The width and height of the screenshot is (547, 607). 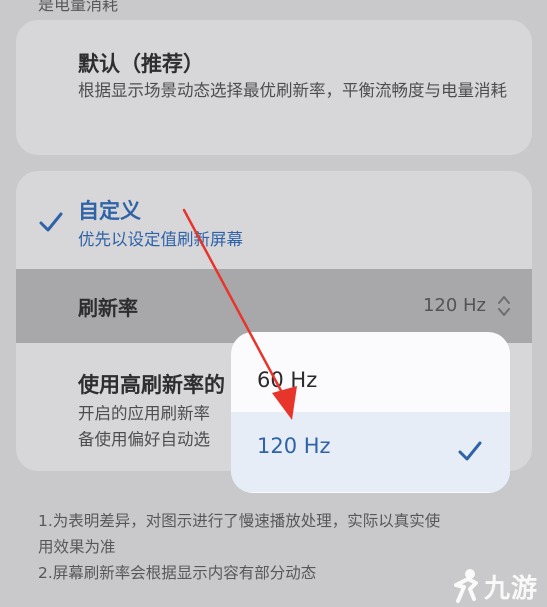 I want to click on popup-option-label: 120 Hz, so click(x=294, y=446).